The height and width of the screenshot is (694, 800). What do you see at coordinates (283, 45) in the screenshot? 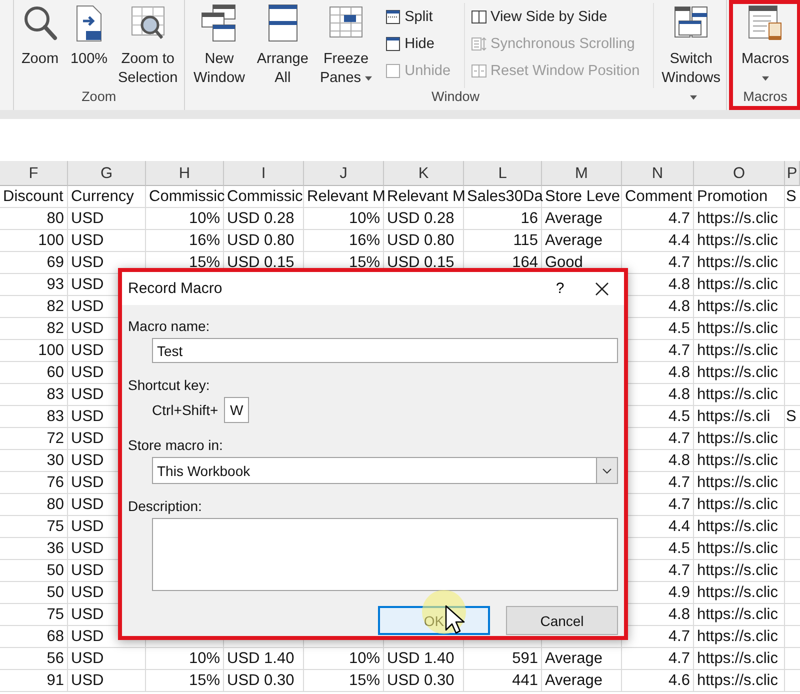
I see `arrange-all-button: Arrange All` at bounding box center [283, 45].